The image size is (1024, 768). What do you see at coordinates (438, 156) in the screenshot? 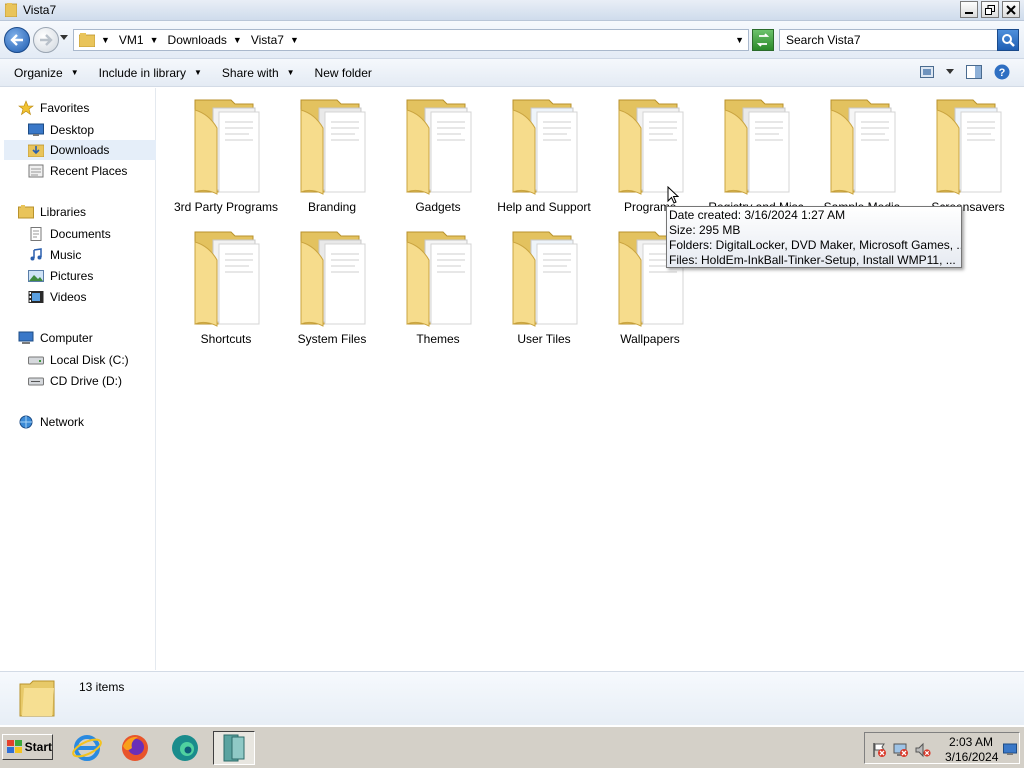
I see `folder-item: Gadgets` at bounding box center [438, 156].